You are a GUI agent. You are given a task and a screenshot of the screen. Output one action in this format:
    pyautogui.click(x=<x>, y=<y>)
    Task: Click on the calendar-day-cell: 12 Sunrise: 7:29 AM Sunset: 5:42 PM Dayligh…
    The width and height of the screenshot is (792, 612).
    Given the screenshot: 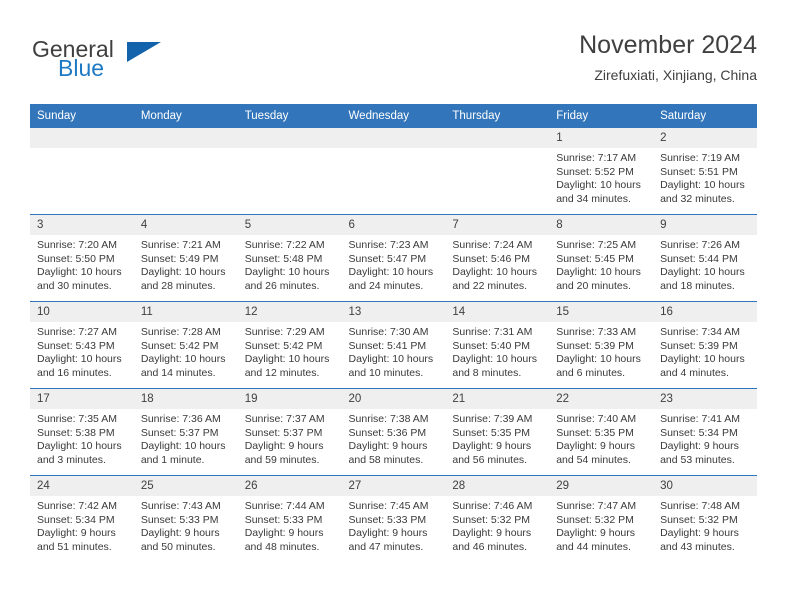 What is the action you would take?
    pyautogui.click(x=289, y=345)
    